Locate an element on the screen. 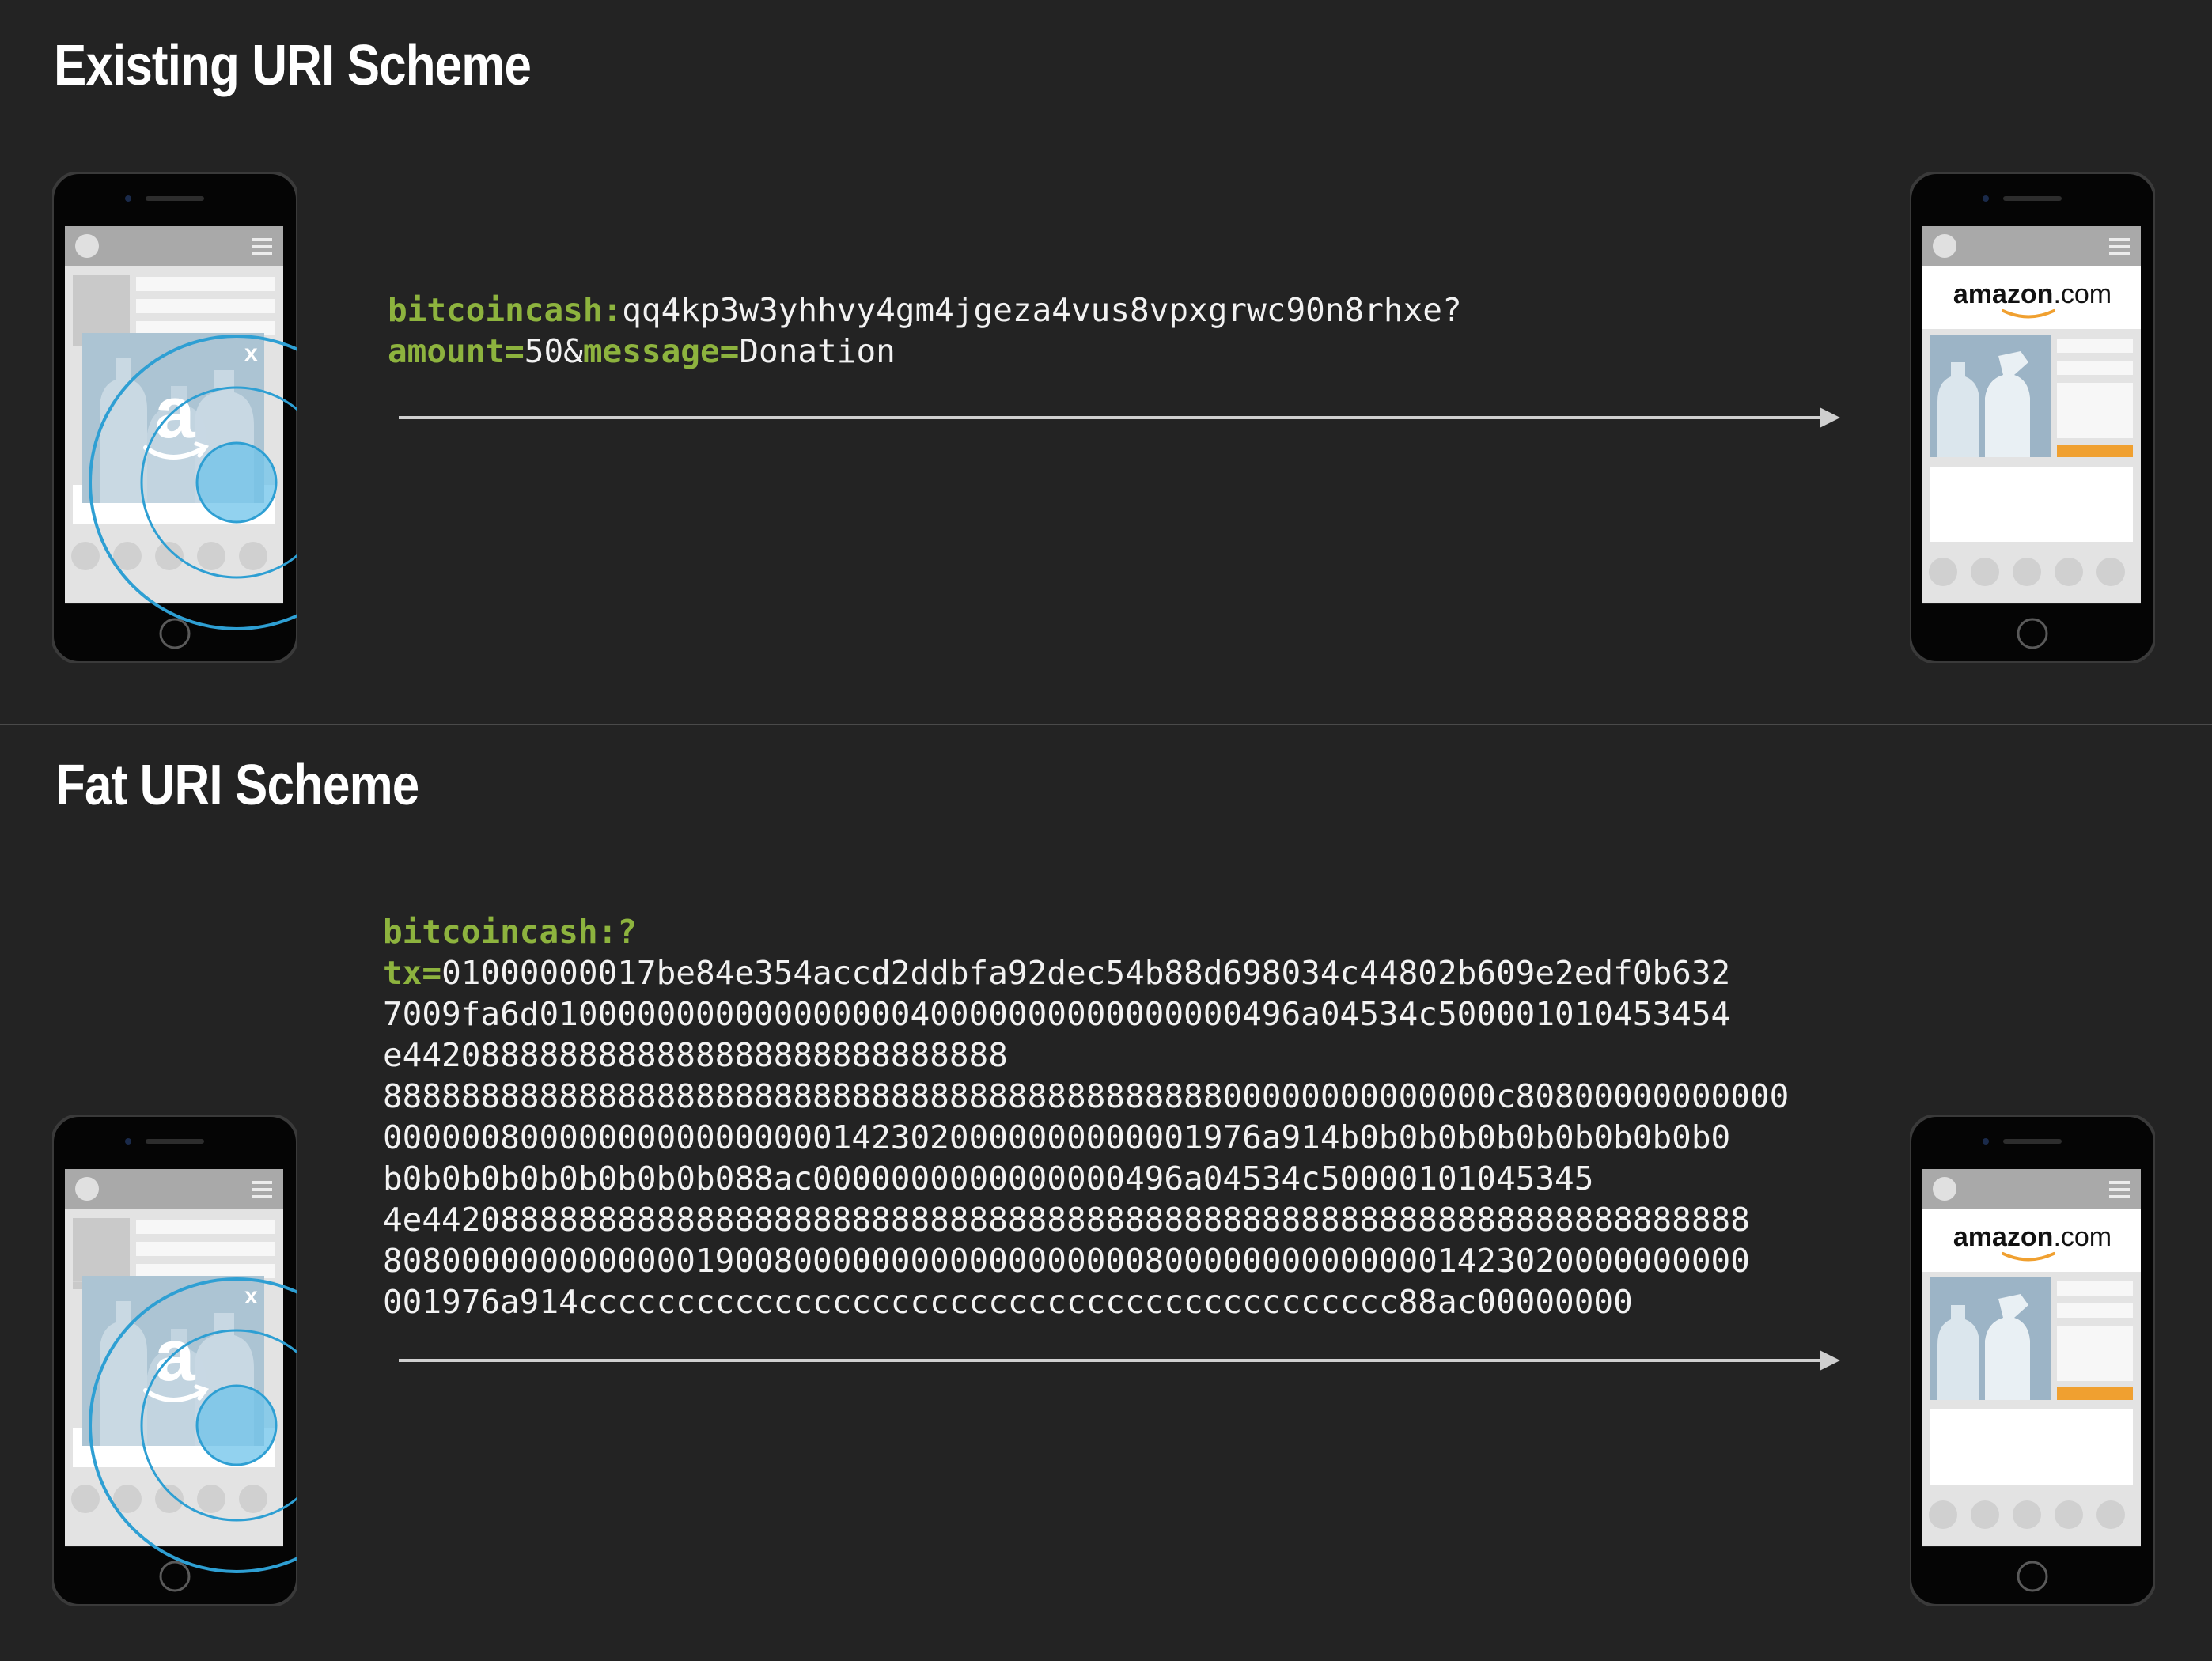 The image size is (2212, 1661). uri-message-key: message= is located at coordinates (661, 351).